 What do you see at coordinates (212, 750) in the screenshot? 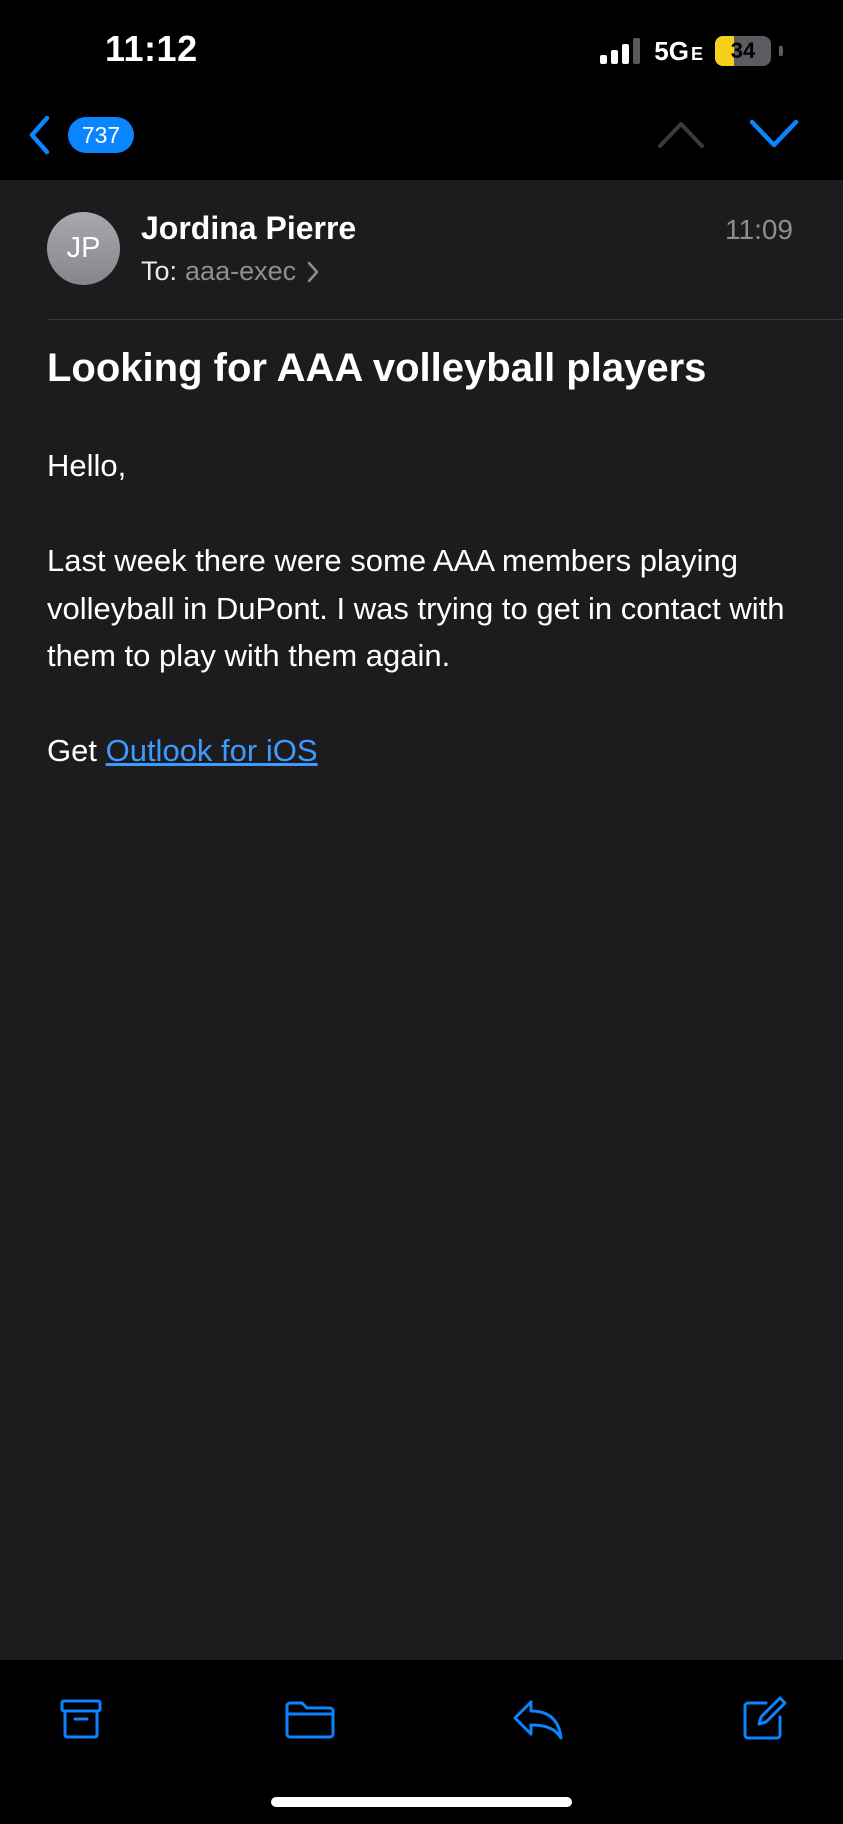
I see `outlook-link: Outlook for iOS` at bounding box center [212, 750].